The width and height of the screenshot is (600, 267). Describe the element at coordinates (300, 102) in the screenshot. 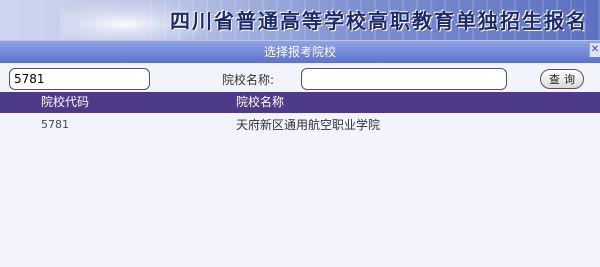

I see `table-header: 院校代码 院校名称` at that location.